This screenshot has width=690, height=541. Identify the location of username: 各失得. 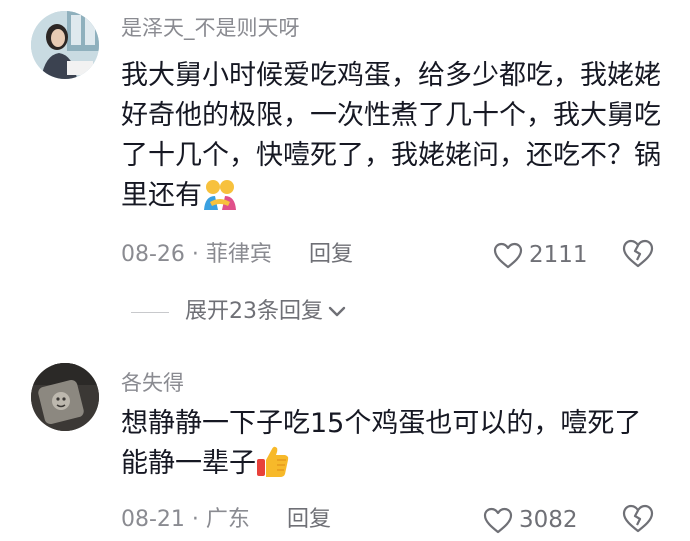
(152, 383).